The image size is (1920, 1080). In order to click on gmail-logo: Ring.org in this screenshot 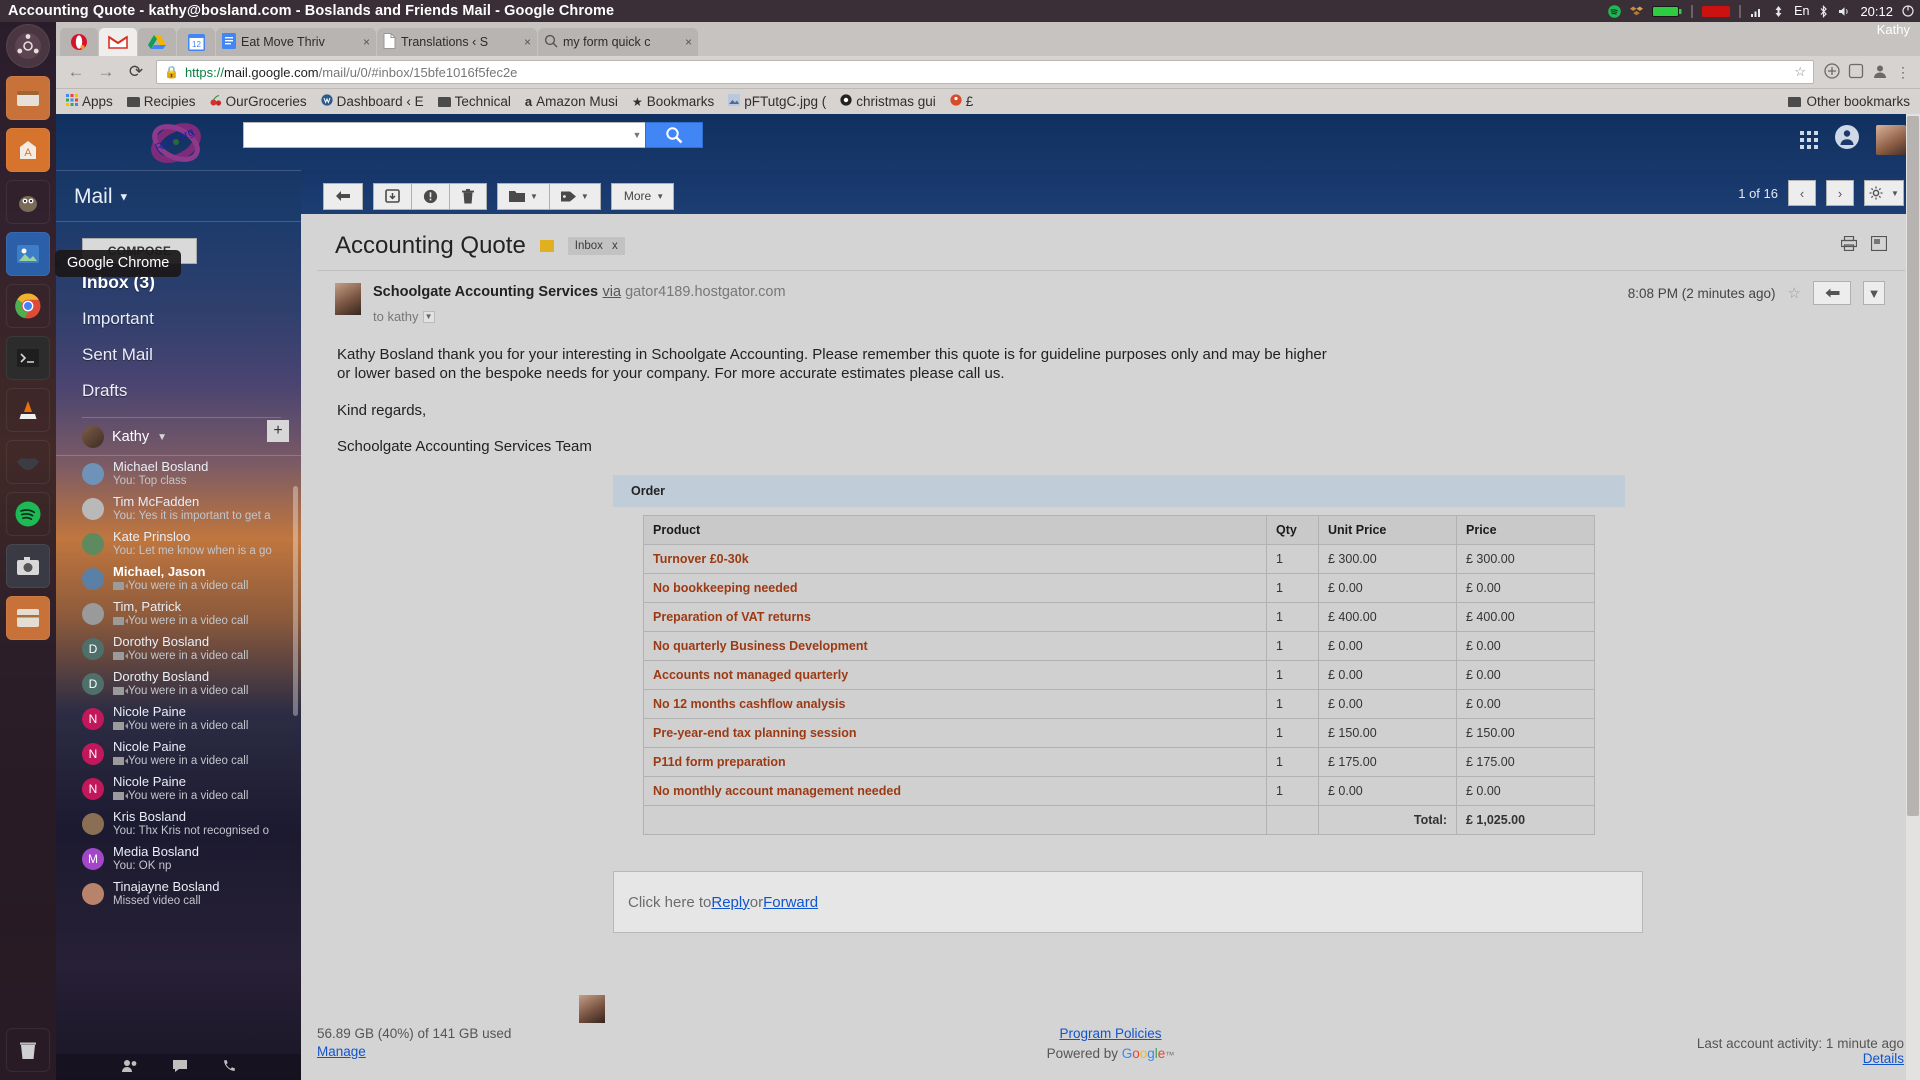, I will do `click(176, 143)`.